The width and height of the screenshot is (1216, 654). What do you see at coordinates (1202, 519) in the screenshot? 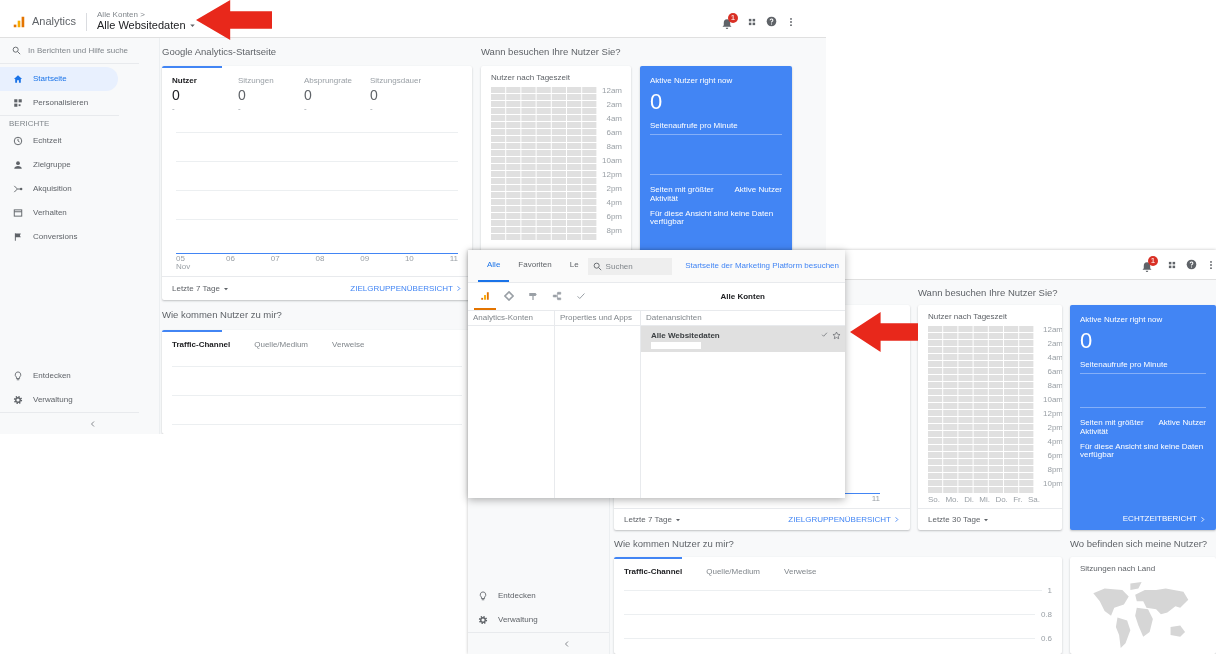
I see `chevron-right-icon` at bounding box center [1202, 519].